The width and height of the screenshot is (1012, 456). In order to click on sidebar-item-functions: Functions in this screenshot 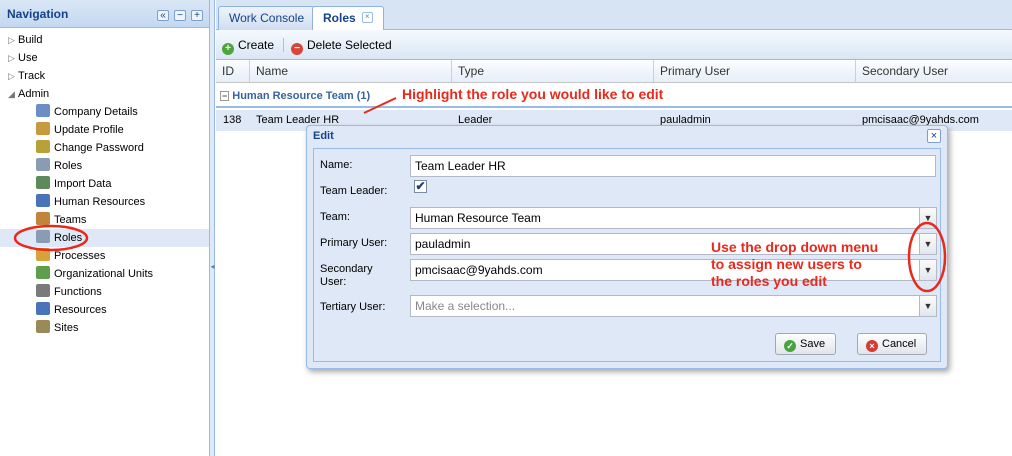, I will do `click(69, 292)`.